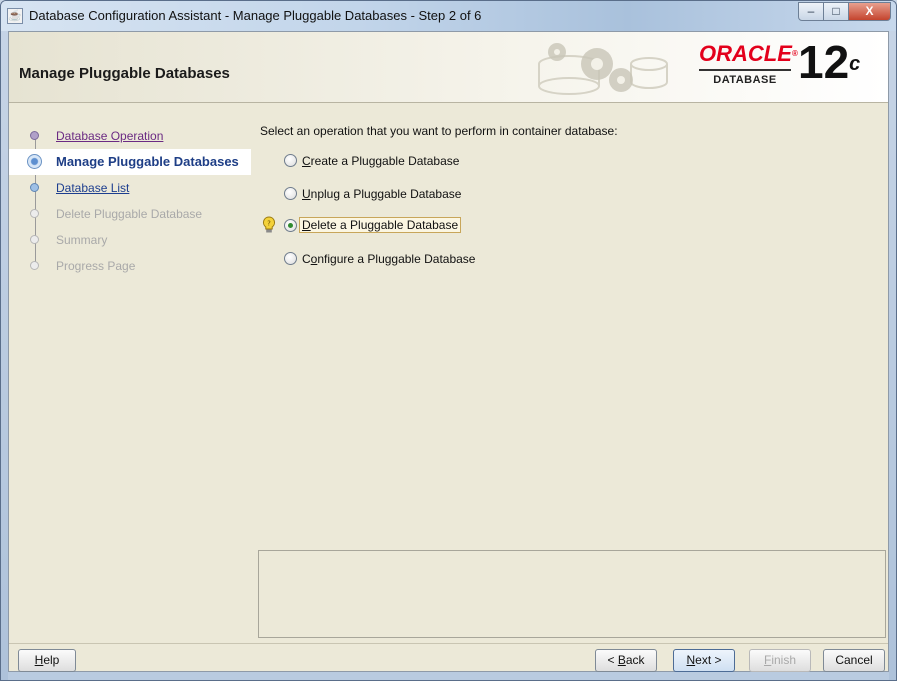  I want to click on radio-unplug, so click(290, 193).